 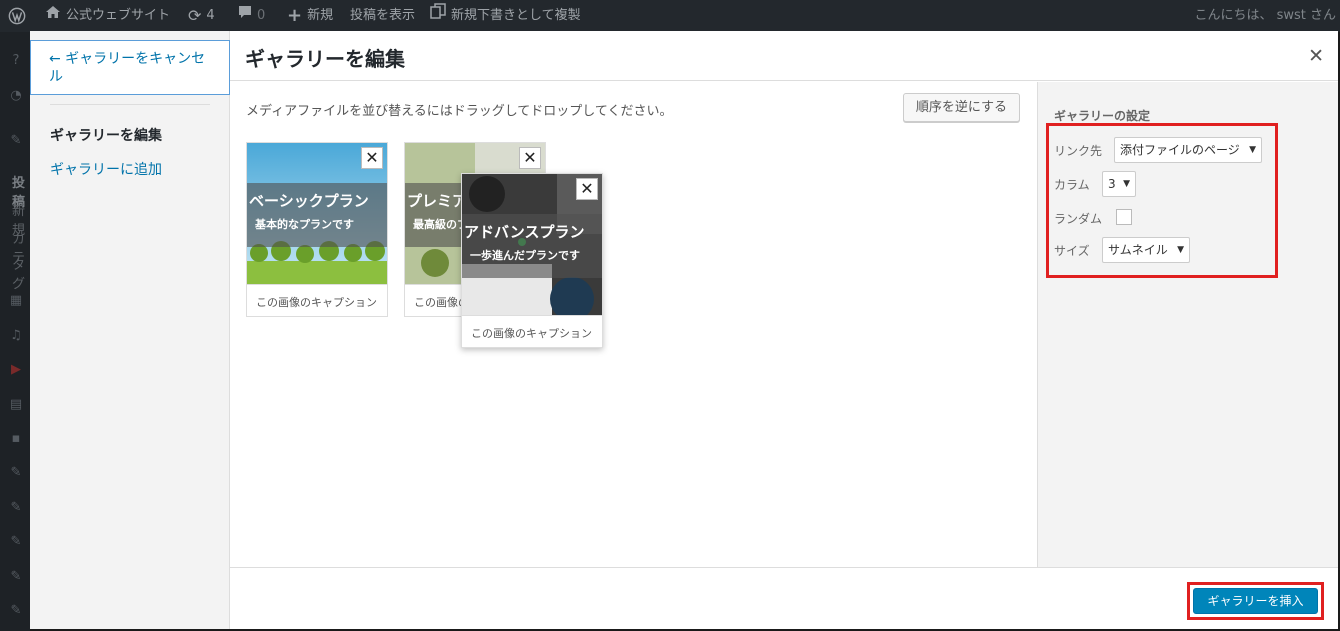 What do you see at coordinates (245, 16) in the screenshot?
I see `comment-icon` at bounding box center [245, 16].